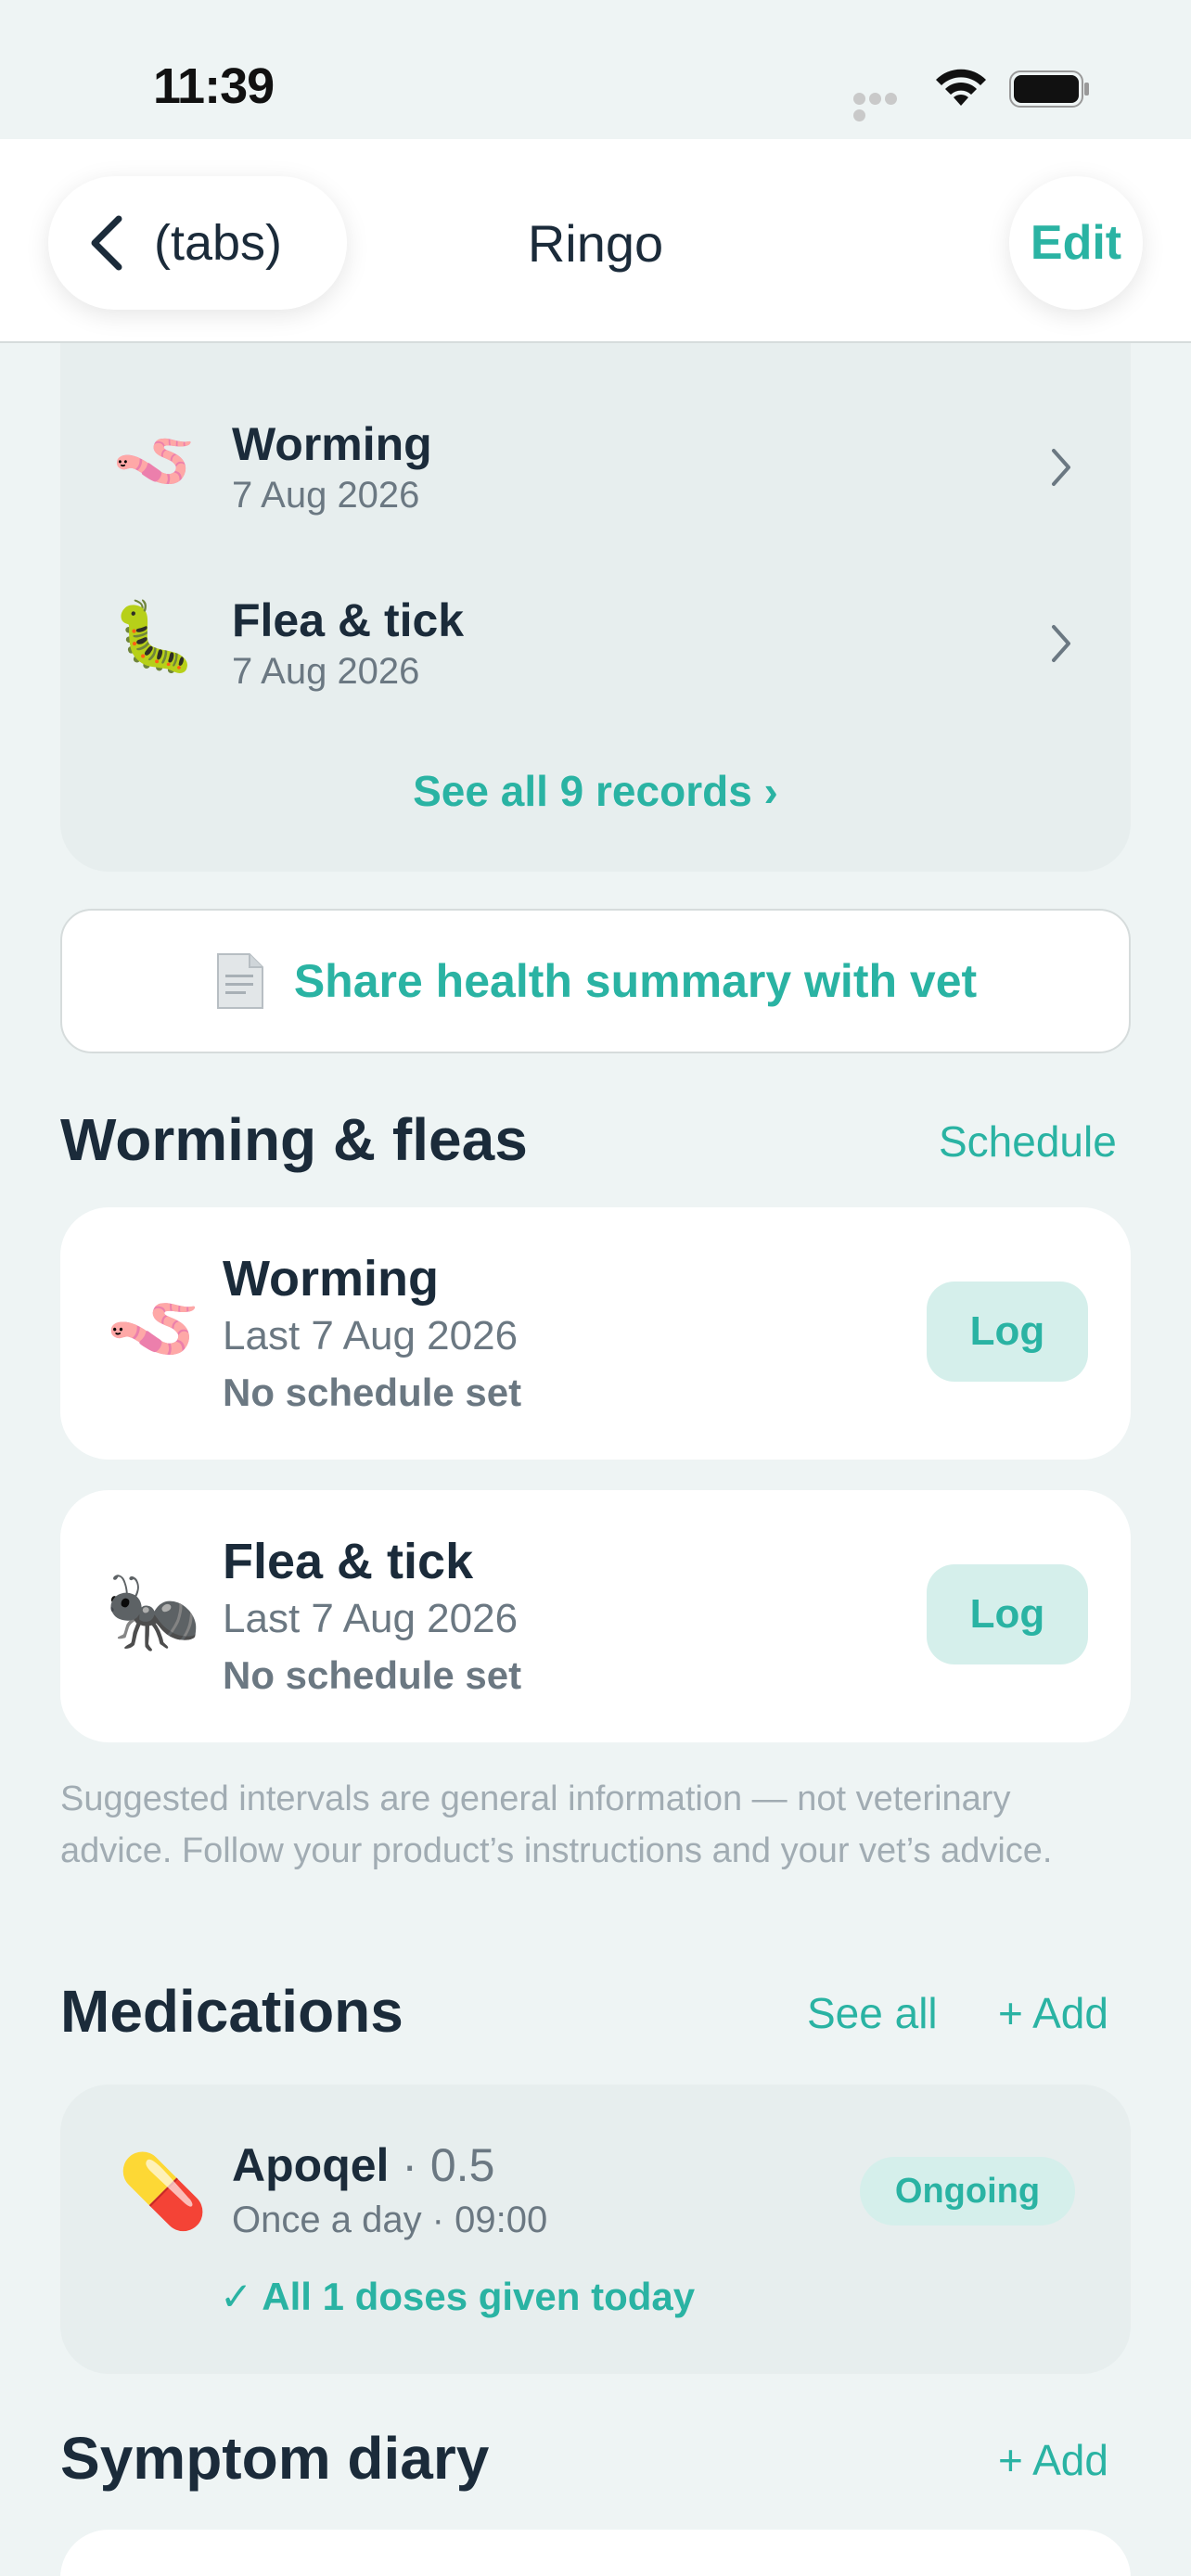  I want to click on status-time: 11:39, so click(214, 86).